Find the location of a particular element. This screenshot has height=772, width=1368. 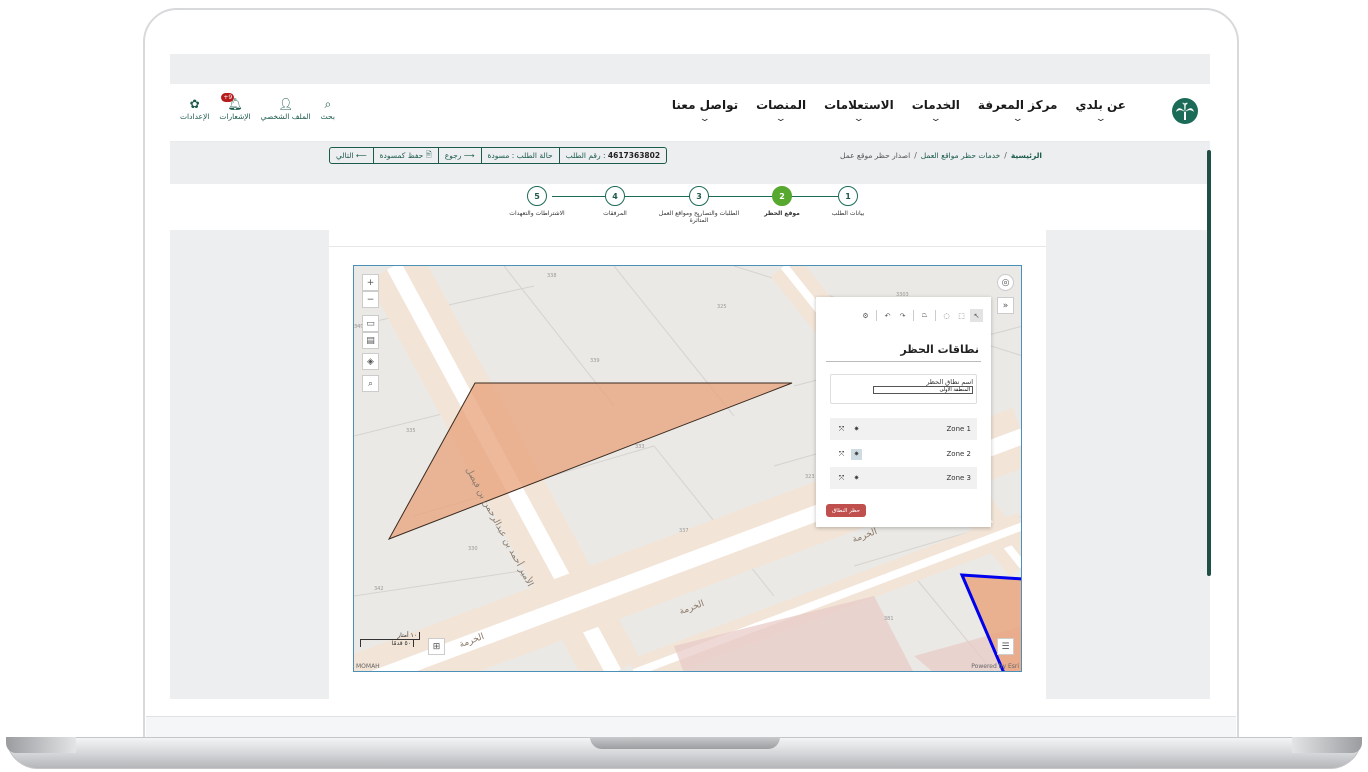

legend-button: ☰ is located at coordinates (1005, 646).